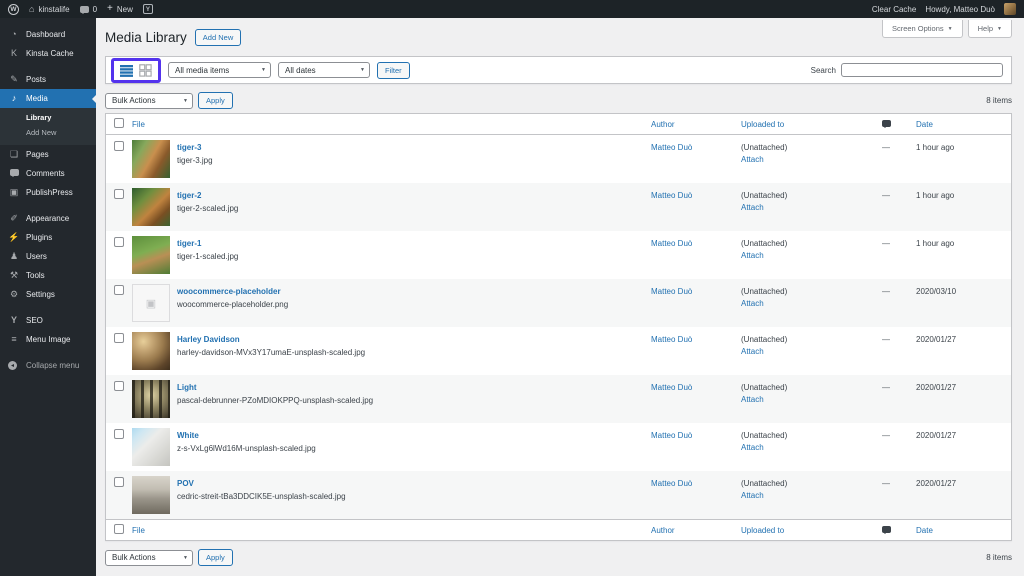  I want to click on sidebar-item-settings: ⚙ Settings, so click(48, 294).